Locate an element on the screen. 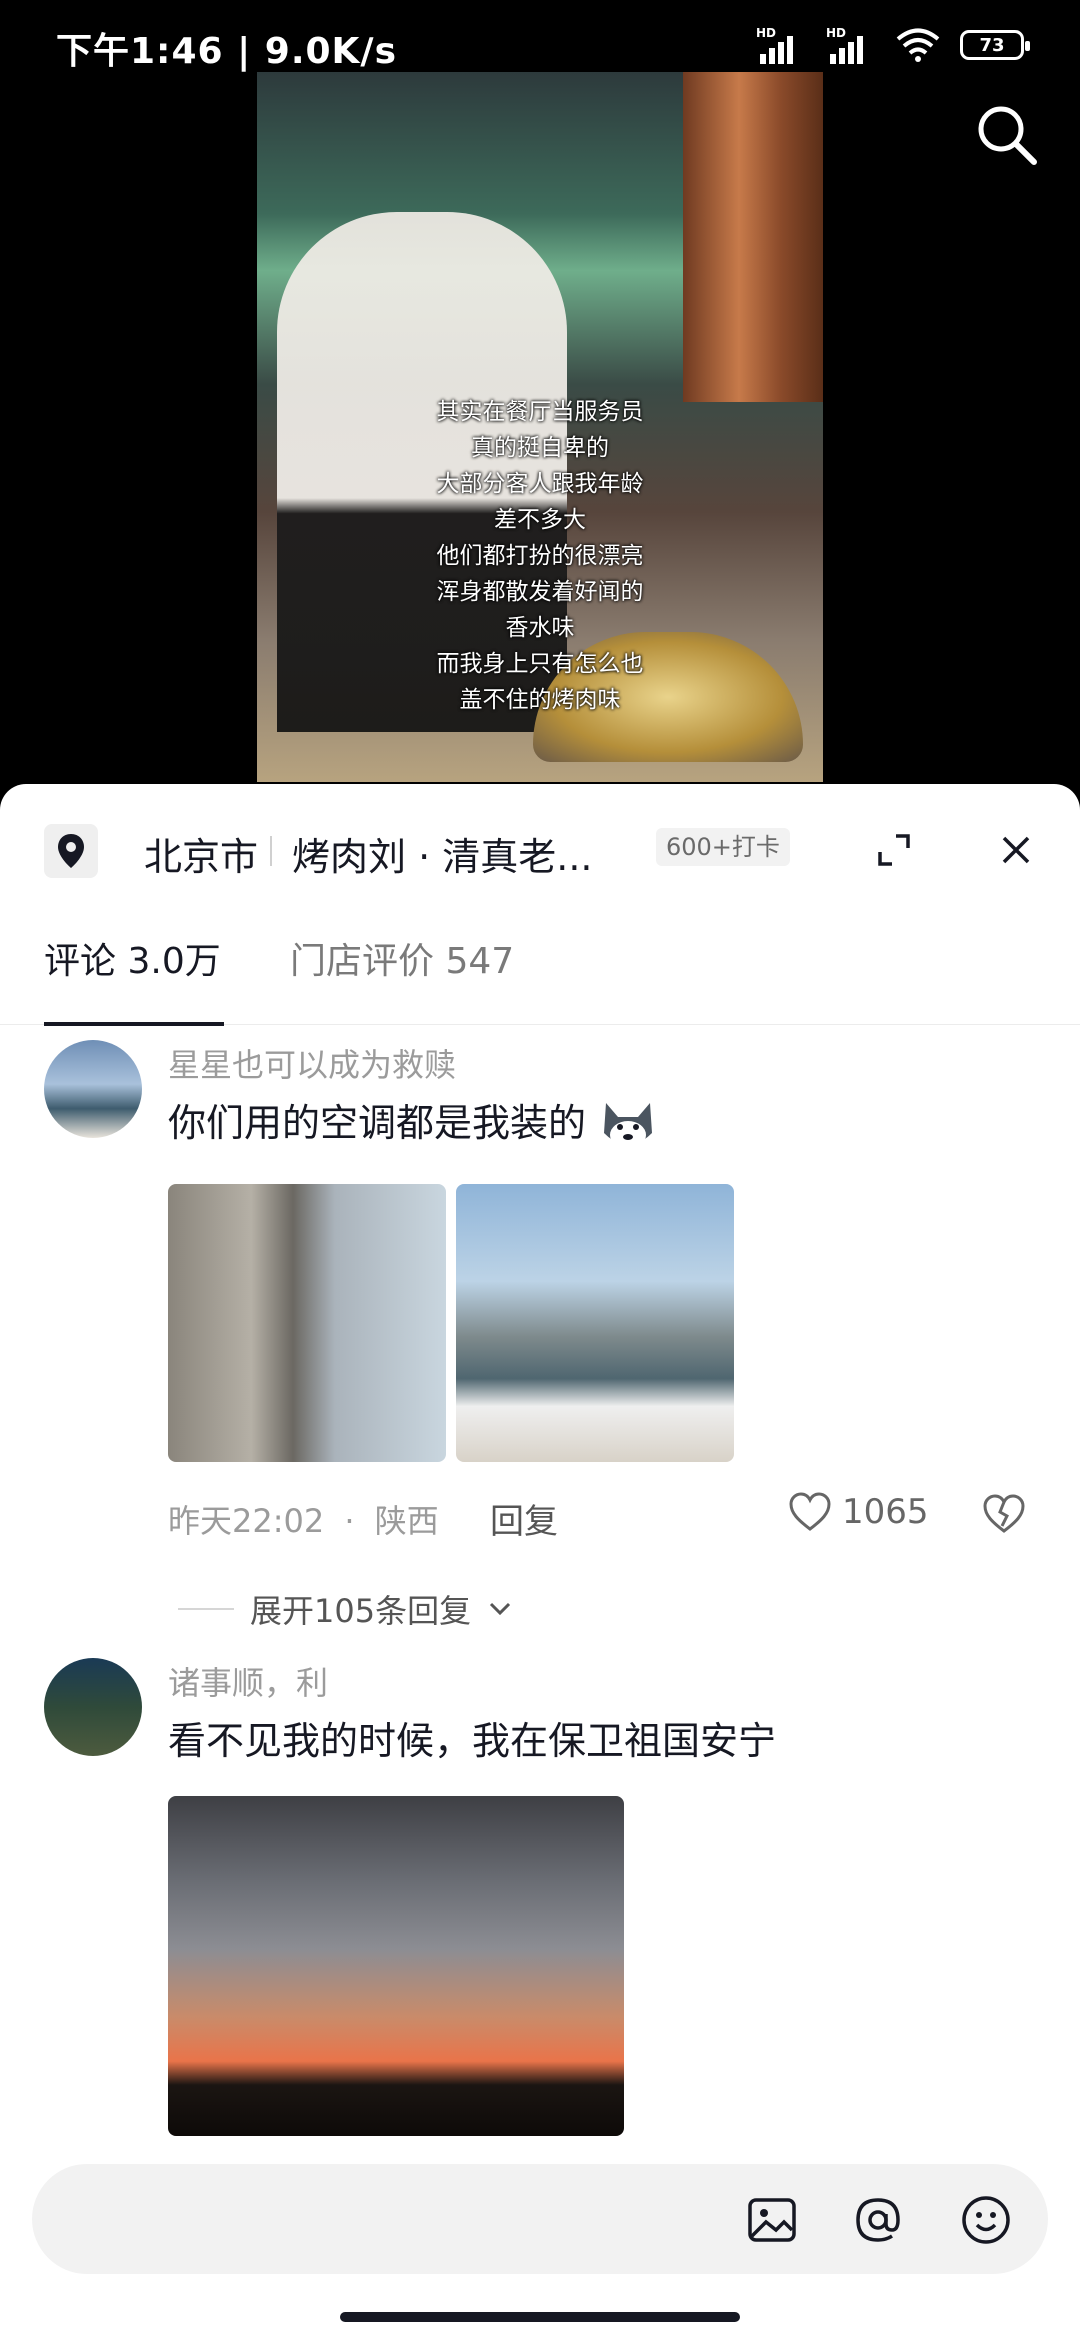 This screenshot has height=2340, width=1080. comment-username: 诸事顺，利 is located at coordinates (248, 1681).